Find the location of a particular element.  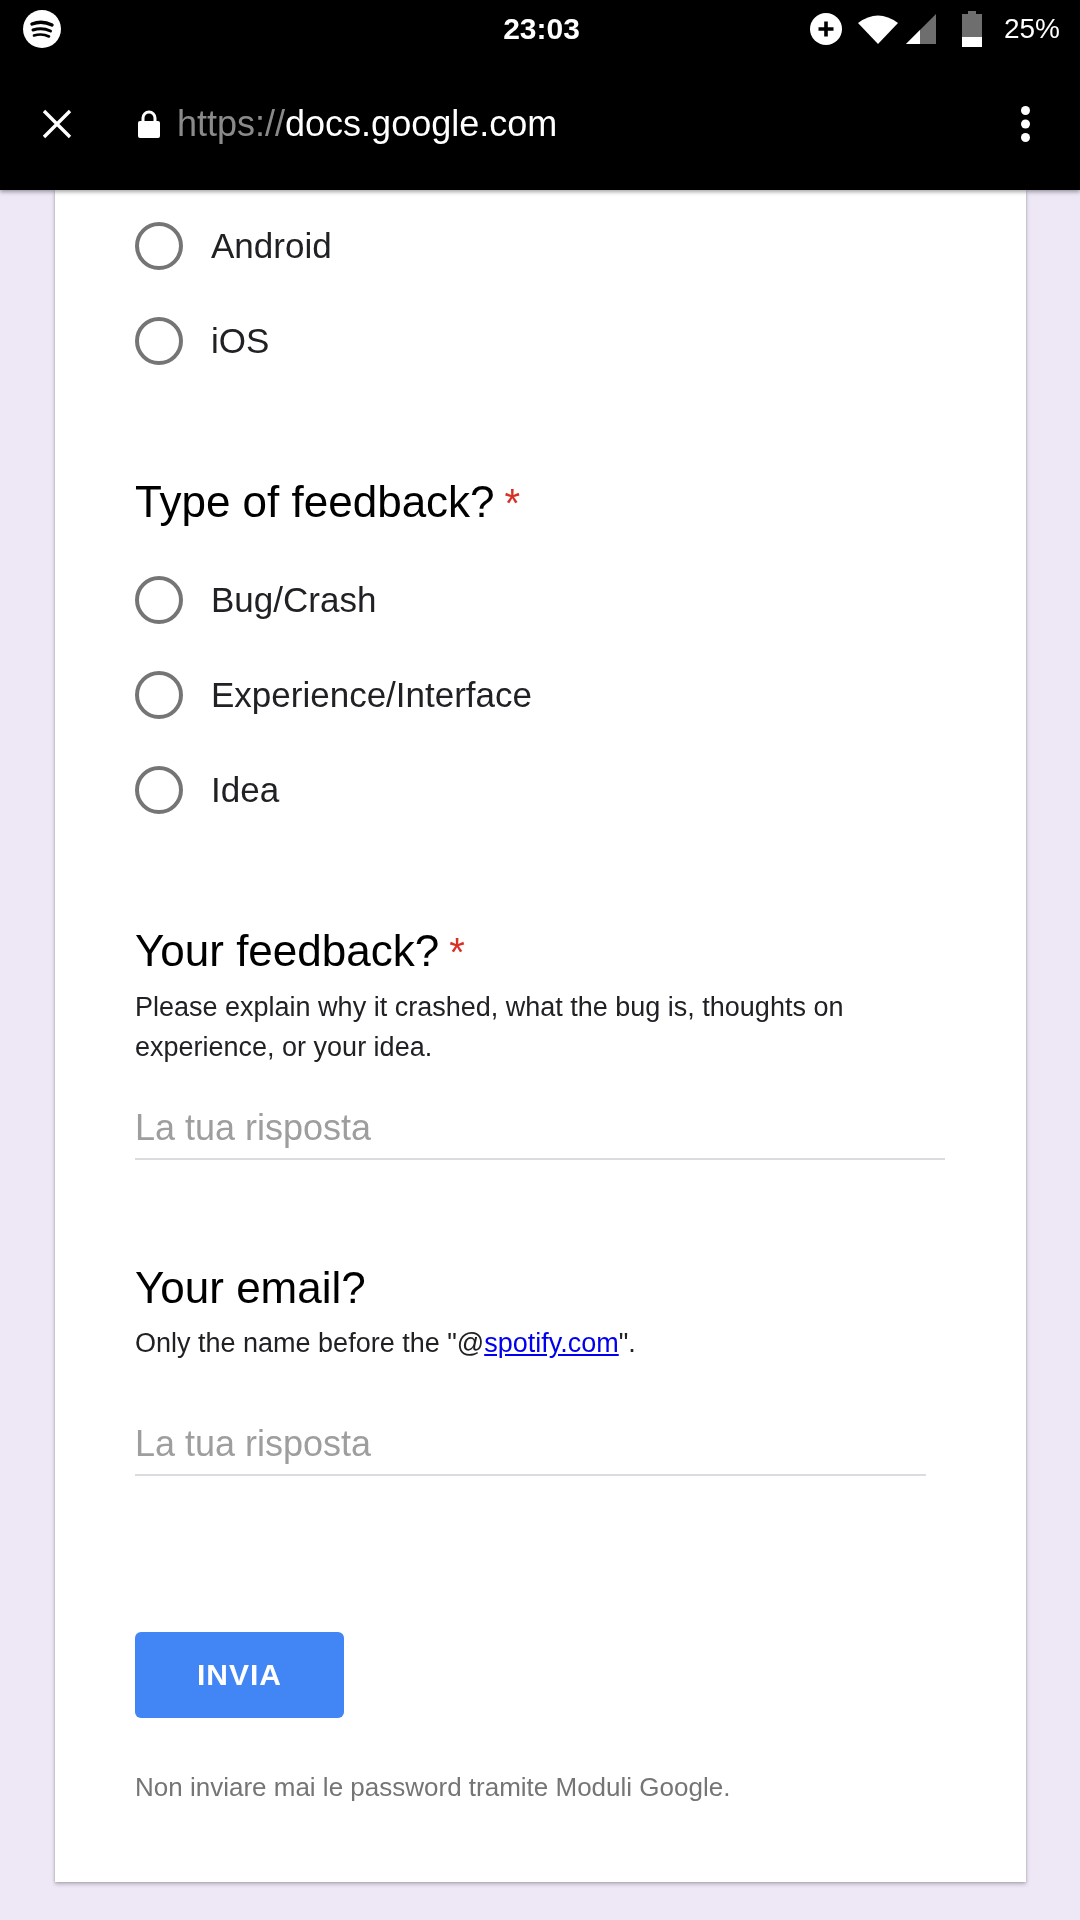

signal-icon is located at coordinates (920, 28).